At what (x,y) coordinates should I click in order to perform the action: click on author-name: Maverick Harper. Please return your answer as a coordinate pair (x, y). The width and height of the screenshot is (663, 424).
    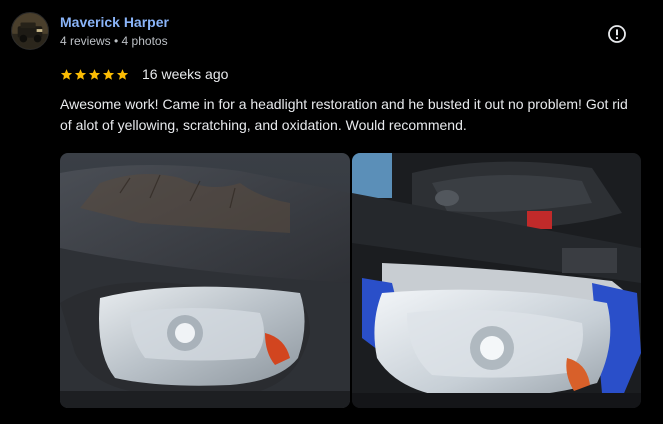
    Looking at the image, I should click on (114, 22).